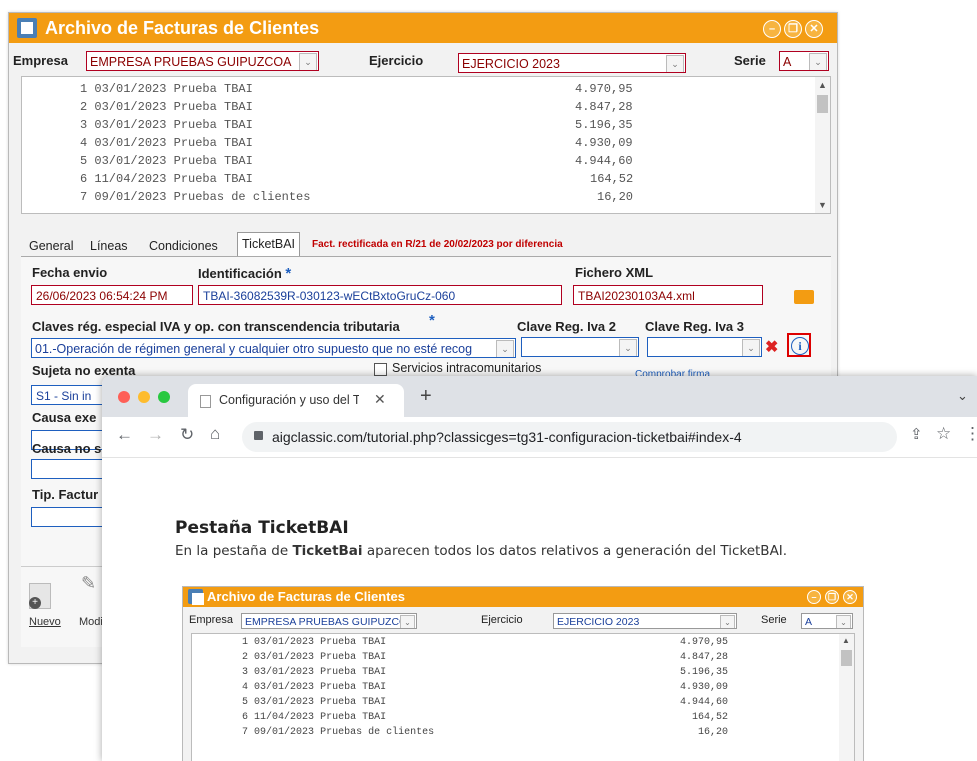  I want to click on clave-reg-iva-3-select: ⌄, so click(704, 347).